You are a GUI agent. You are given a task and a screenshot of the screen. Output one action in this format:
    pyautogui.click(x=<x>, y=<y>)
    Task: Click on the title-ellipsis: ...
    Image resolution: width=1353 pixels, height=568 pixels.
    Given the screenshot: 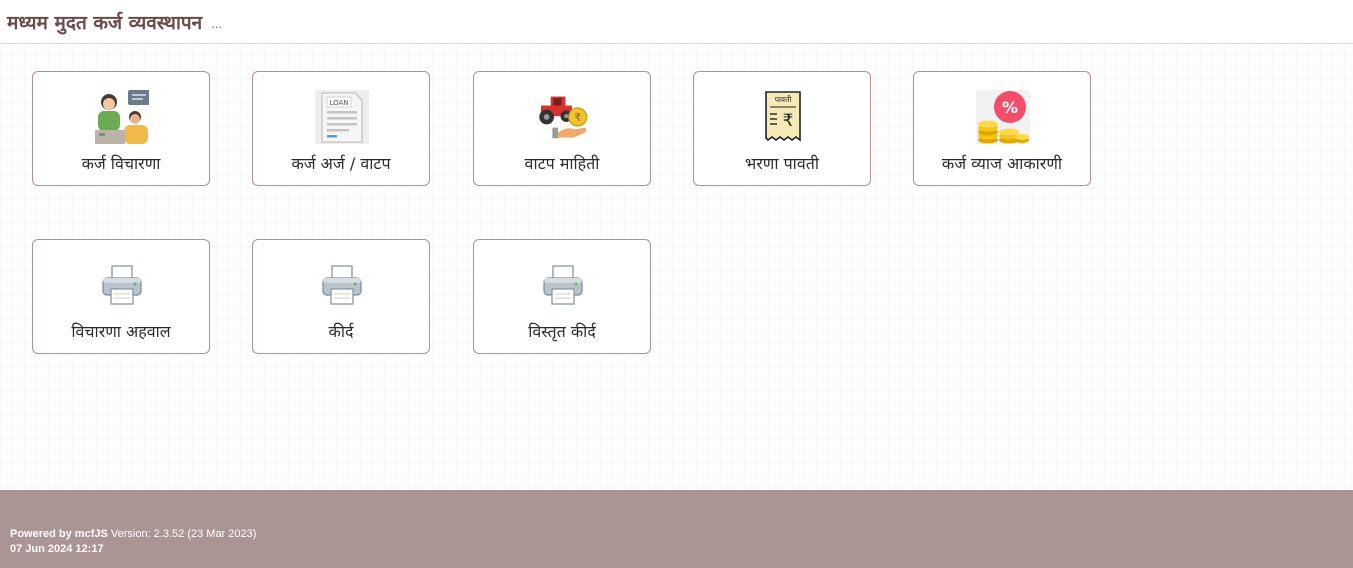 What is the action you would take?
    pyautogui.click(x=216, y=24)
    